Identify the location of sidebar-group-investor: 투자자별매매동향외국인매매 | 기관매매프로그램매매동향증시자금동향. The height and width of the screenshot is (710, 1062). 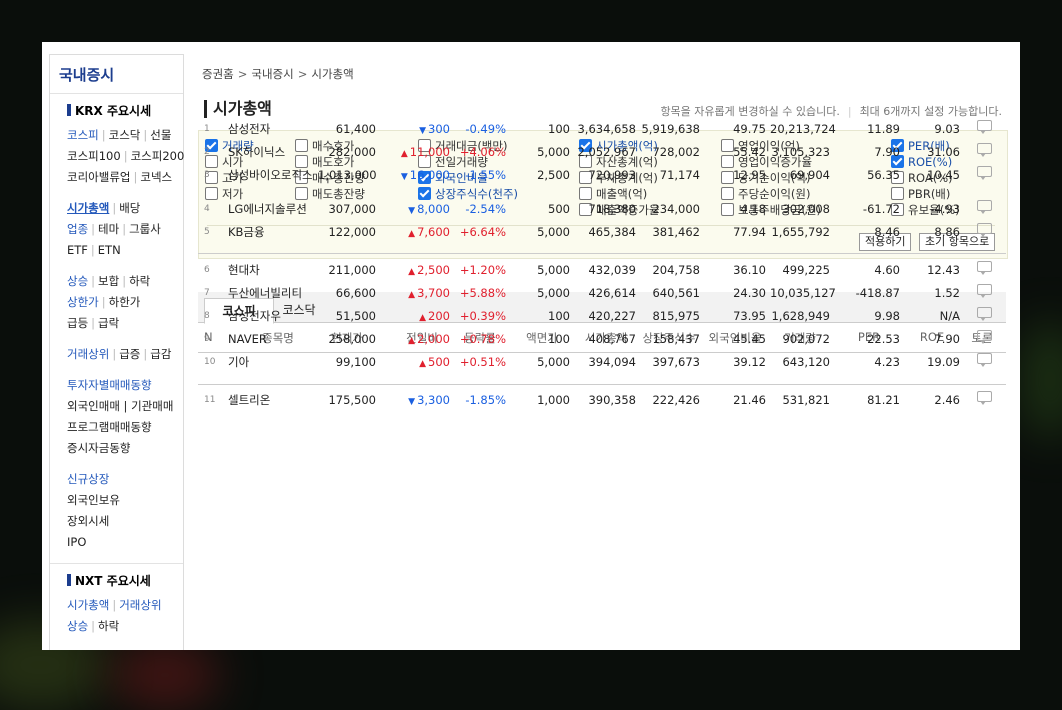
(125, 417).